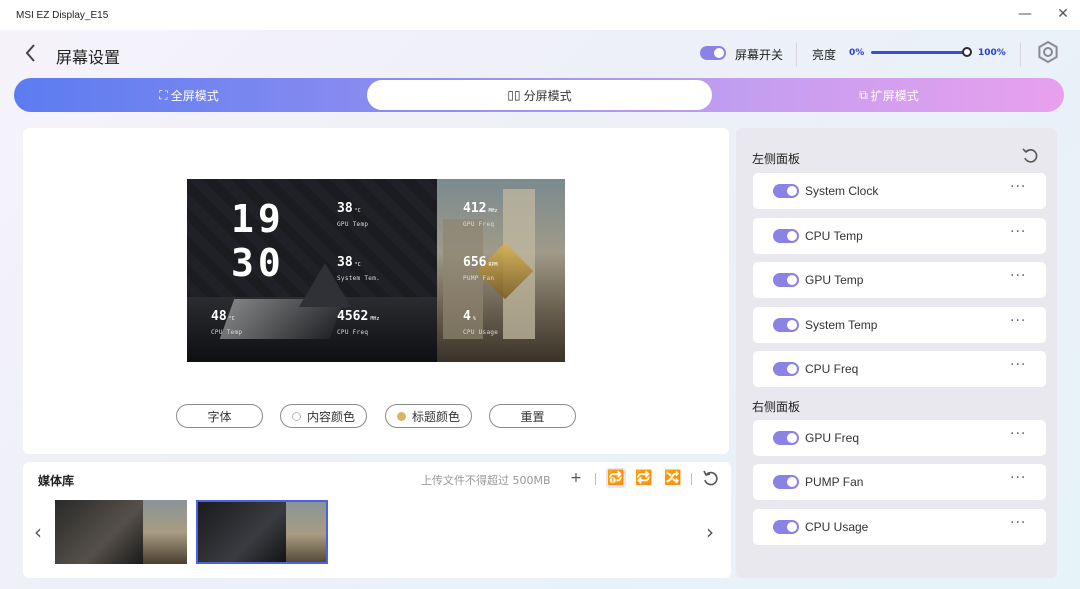 This screenshot has width=1080, height=589. What do you see at coordinates (713, 53) in the screenshot?
I see `screen-switch-toggle` at bounding box center [713, 53].